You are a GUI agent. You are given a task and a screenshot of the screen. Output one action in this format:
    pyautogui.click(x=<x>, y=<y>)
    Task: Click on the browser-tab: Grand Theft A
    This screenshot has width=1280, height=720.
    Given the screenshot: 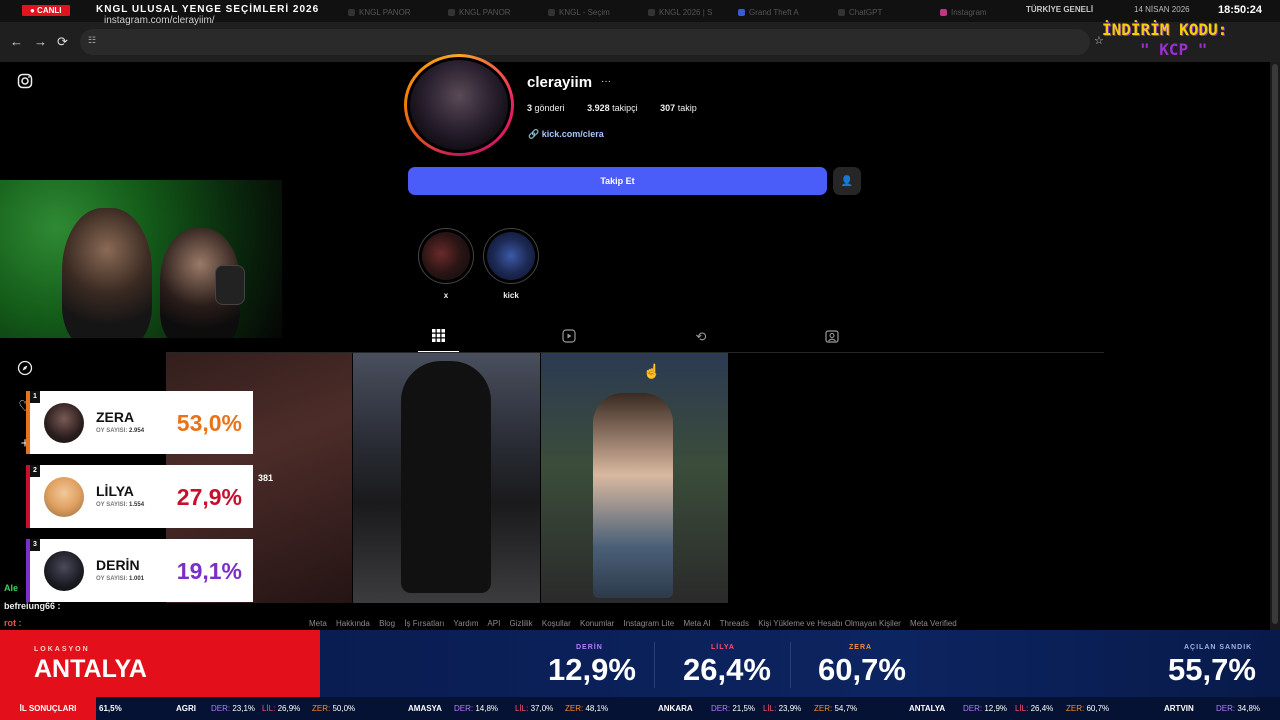 What is the action you would take?
    pyautogui.click(x=768, y=12)
    